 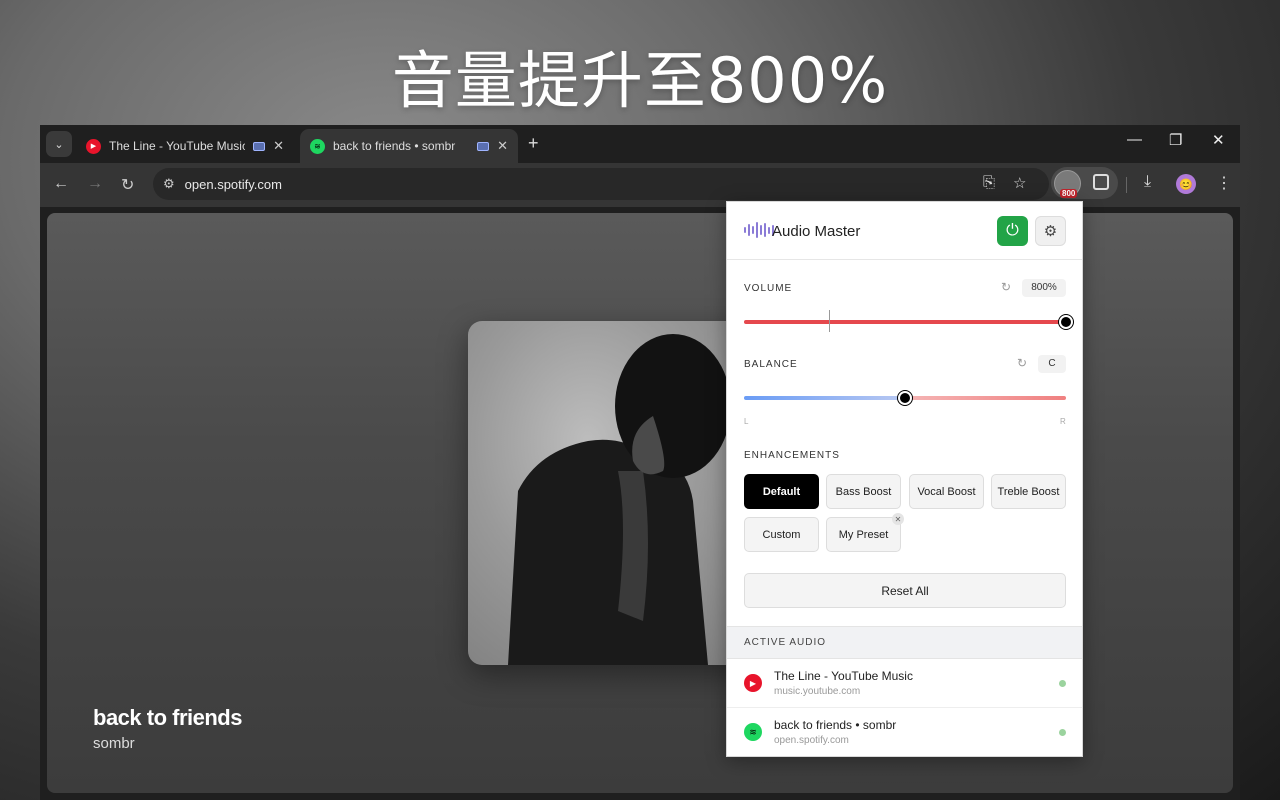 What do you see at coordinates (1052, 364) in the screenshot?
I see `balance-value: C` at bounding box center [1052, 364].